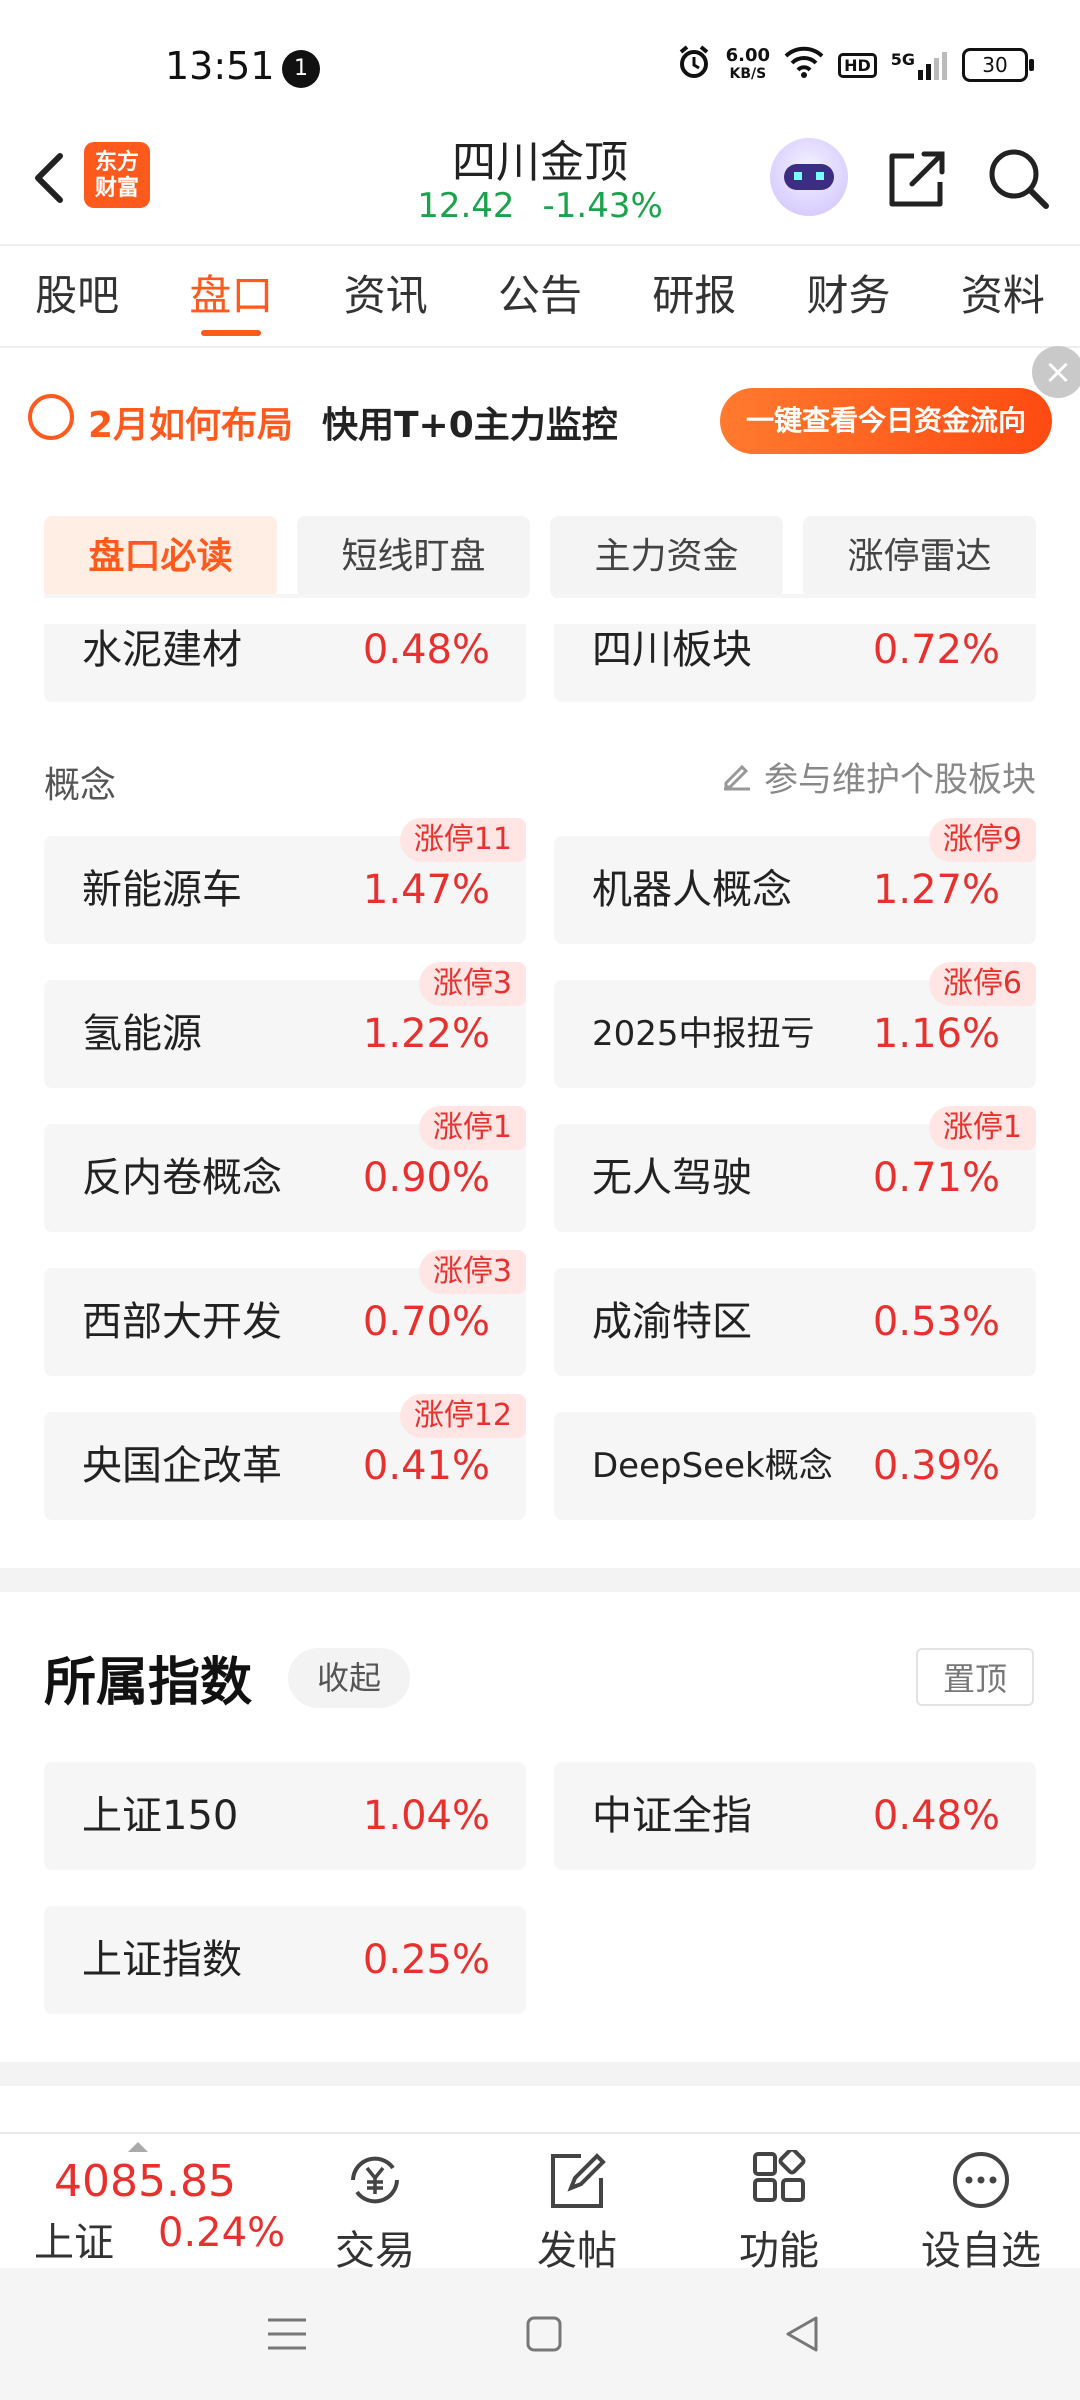 The height and width of the screenshot is (2400, 1080). Describe the element at coordinates (191, 425) in the screenshot. I see `banner-title: 2月如何布局` at that location.